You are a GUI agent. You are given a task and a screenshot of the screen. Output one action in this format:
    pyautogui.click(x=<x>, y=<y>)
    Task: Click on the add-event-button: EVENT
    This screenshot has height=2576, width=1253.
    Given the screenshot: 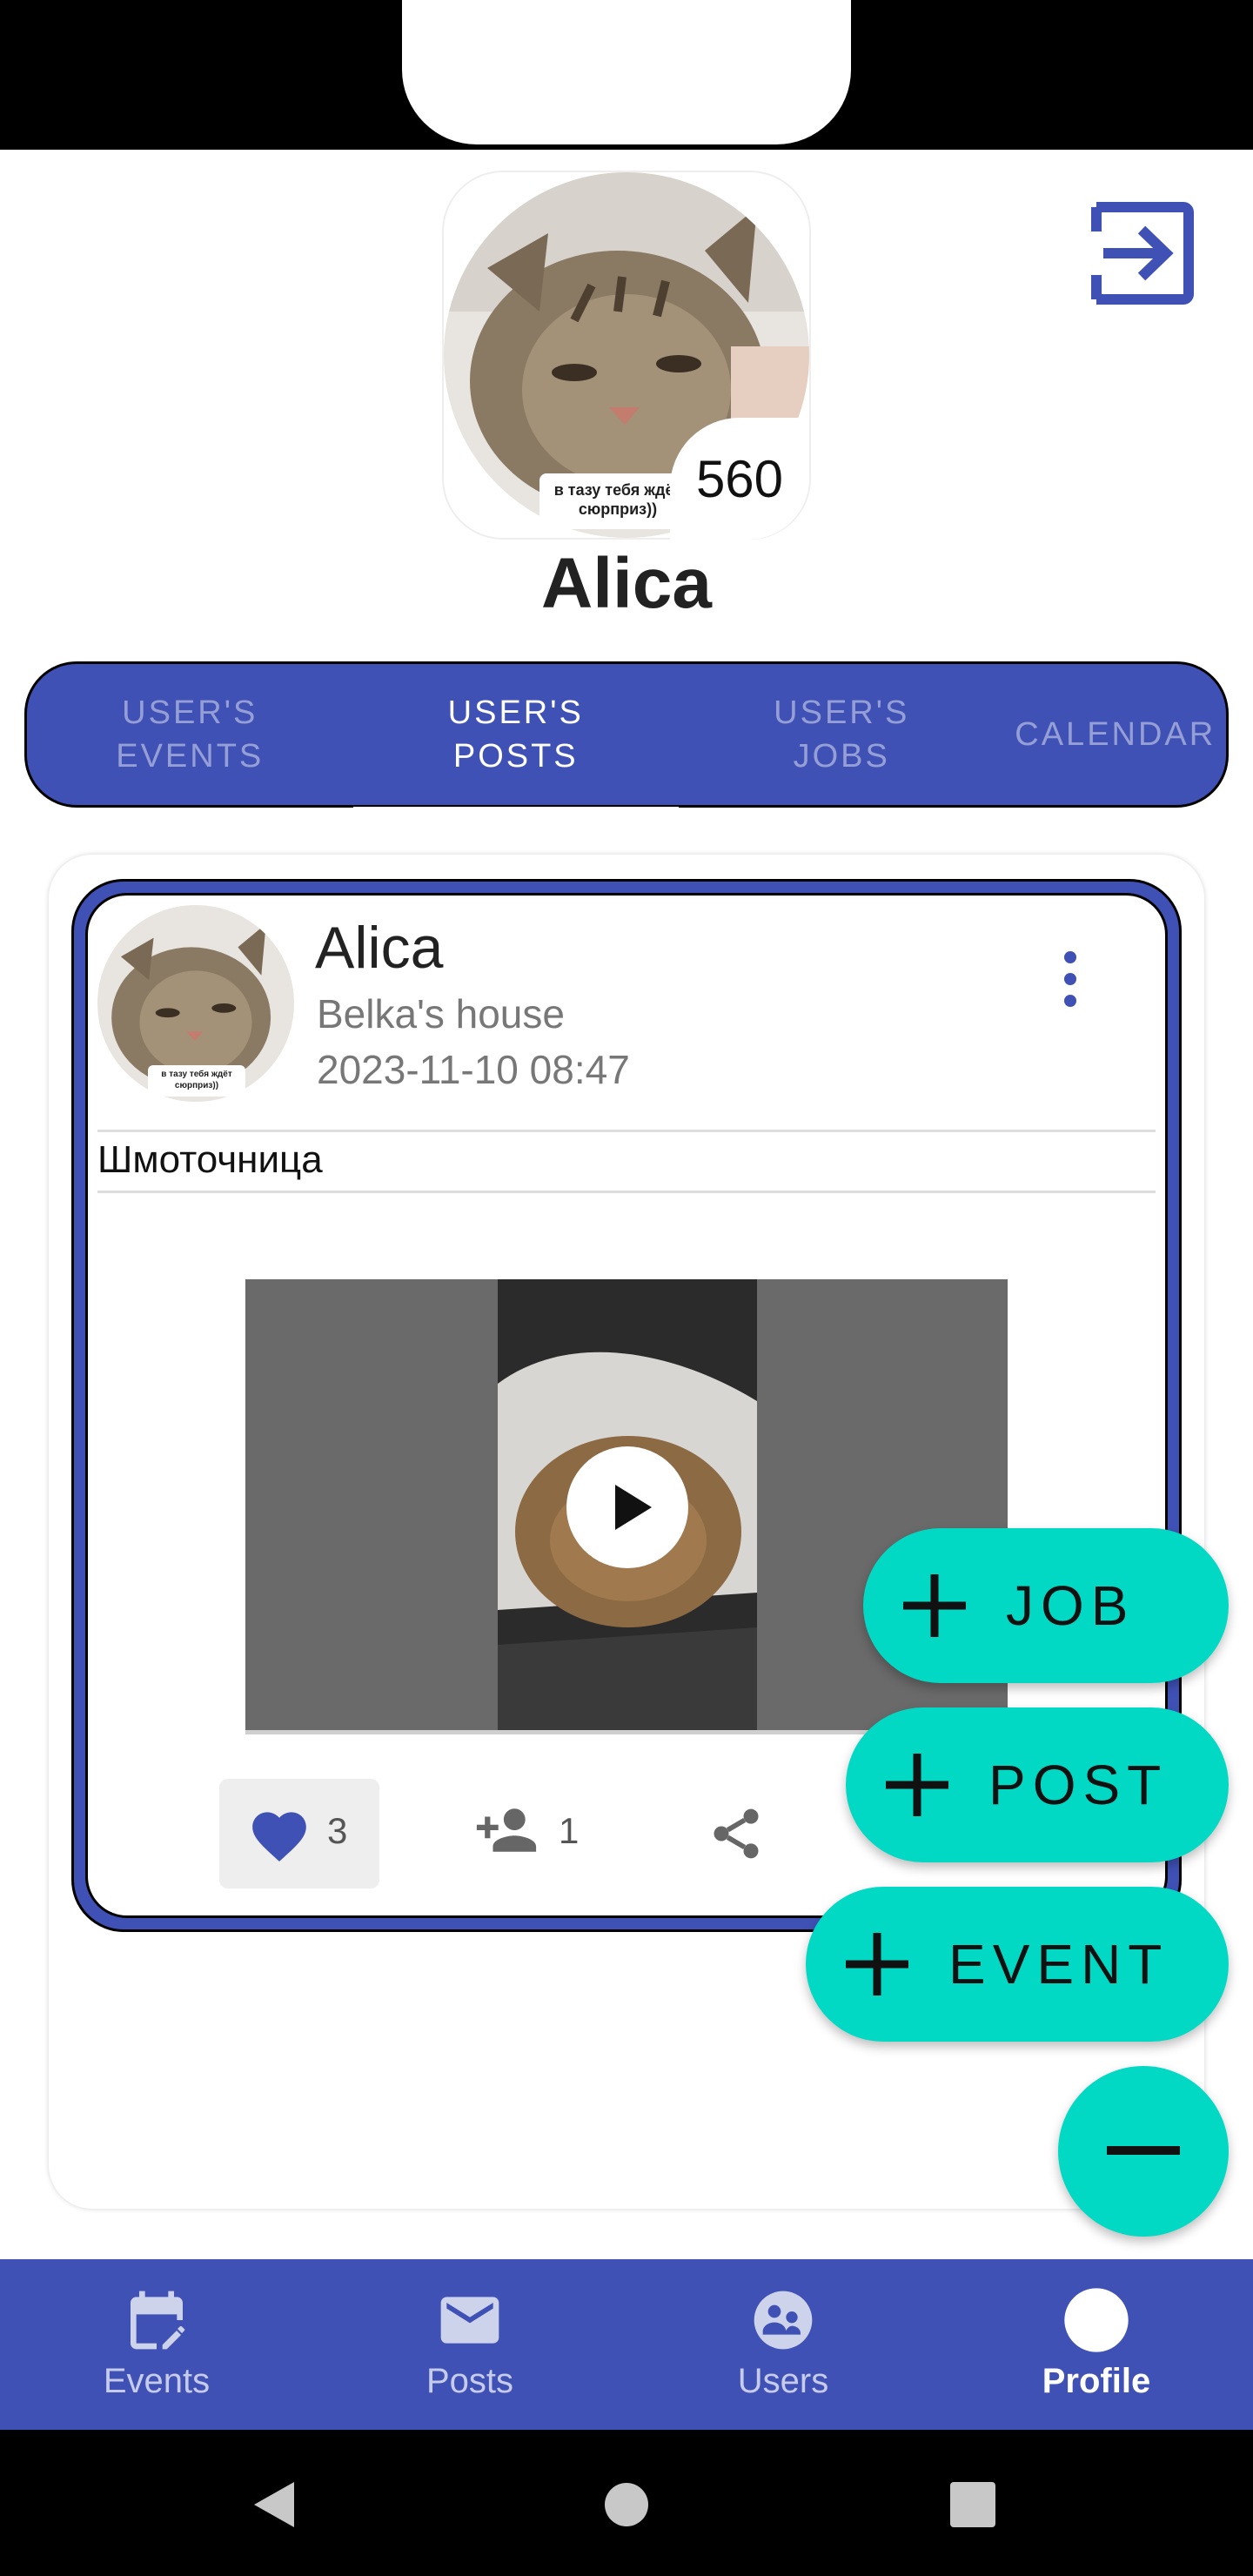 What is the action you would take?
    pyautogui.click(x=1017, y=1965)
    